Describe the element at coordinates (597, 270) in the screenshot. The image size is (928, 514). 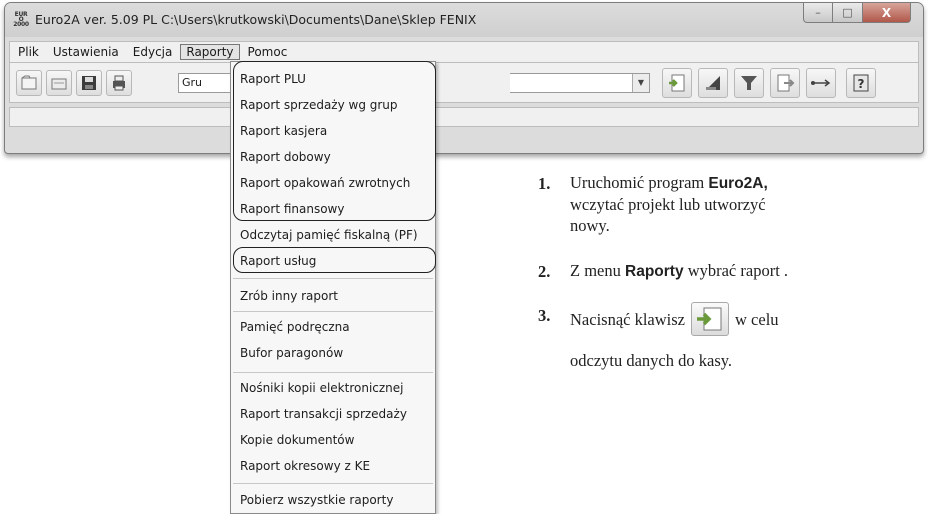
I see `step-2-pre: Z menu` at that location.